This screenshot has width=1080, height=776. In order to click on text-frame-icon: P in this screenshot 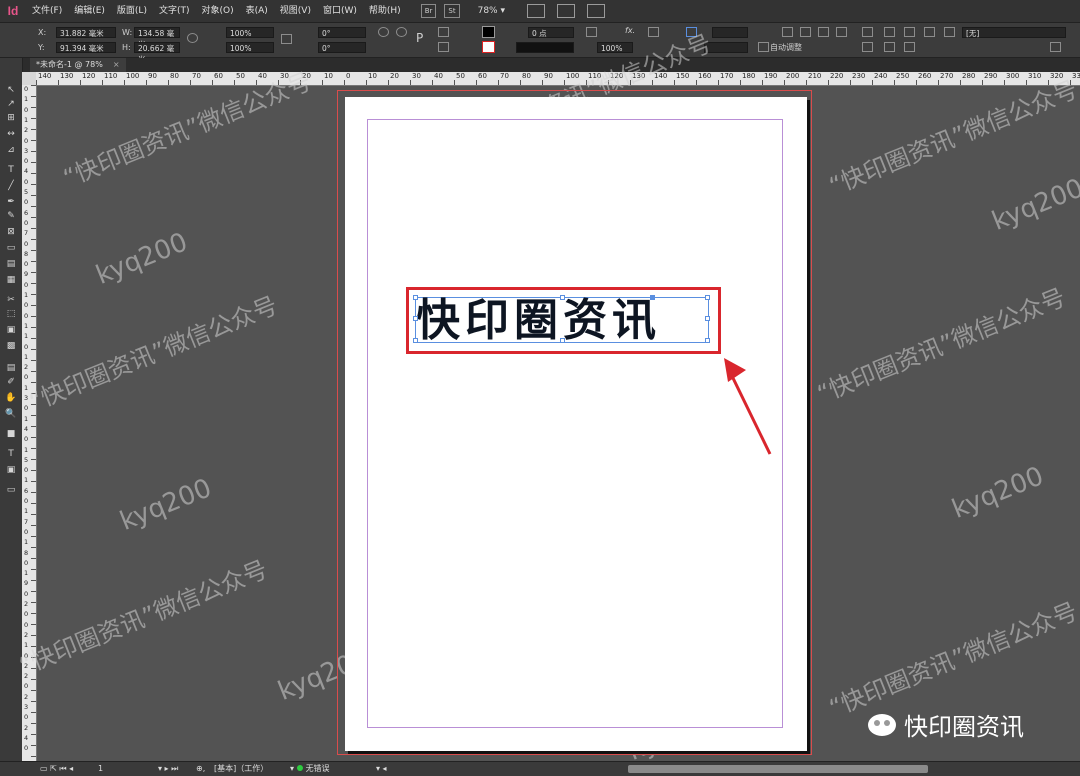, I will do `click(419, 38)`.